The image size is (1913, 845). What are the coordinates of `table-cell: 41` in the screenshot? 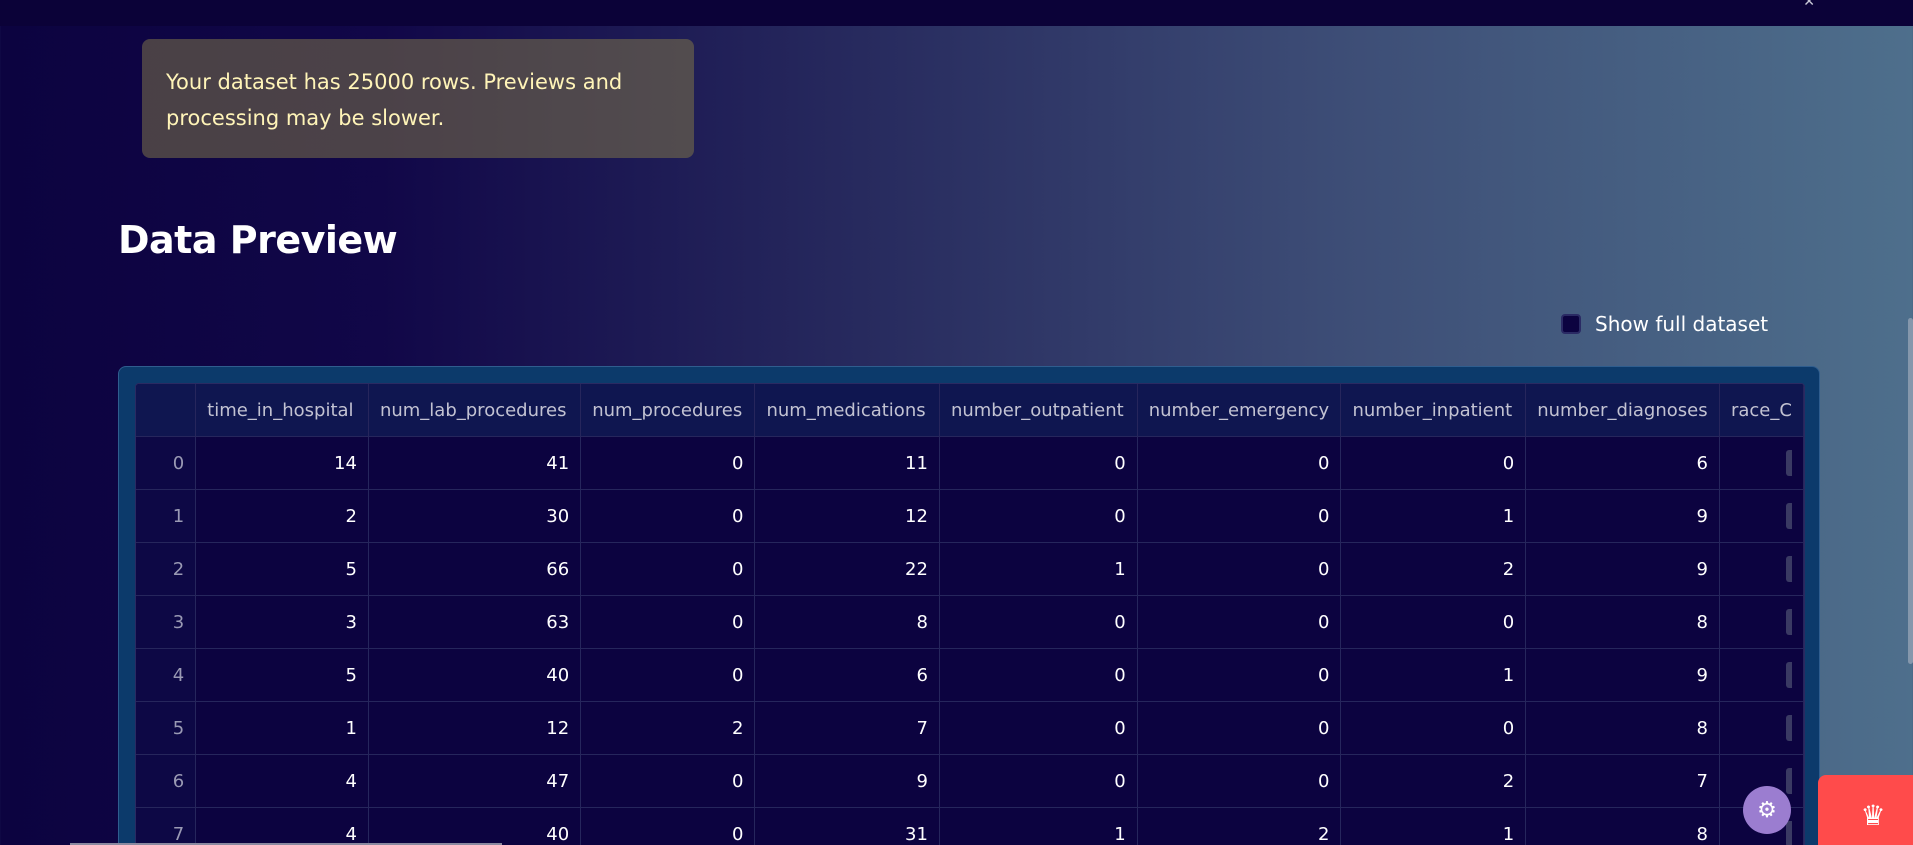 It's located at (475, 463).